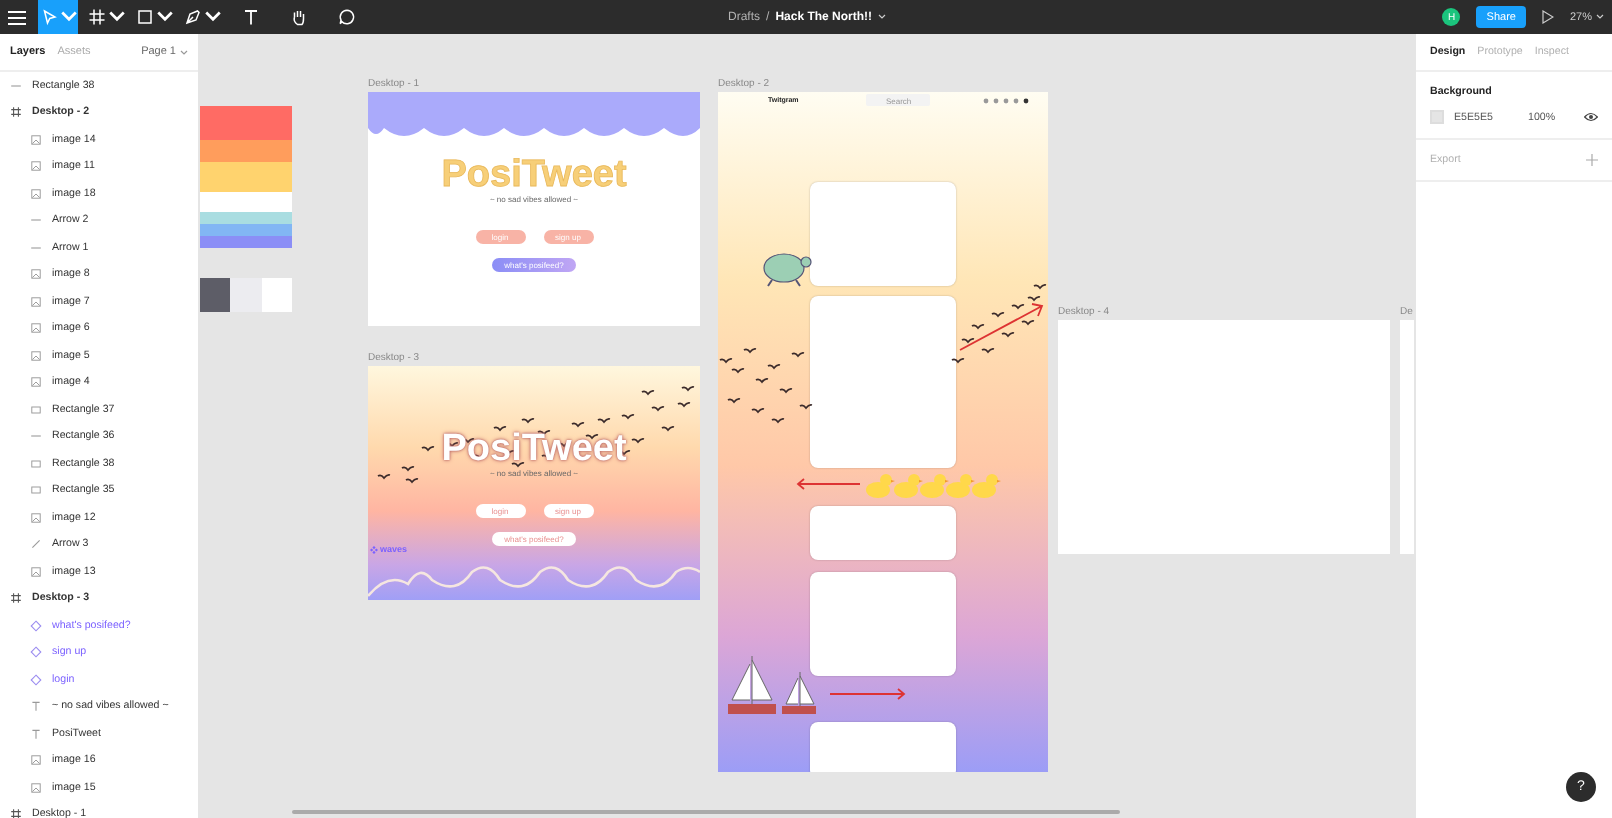 This screenshot has width=1612, height=818. Describe the element at coordinates (192, 17) in the screenshot. I see `pen-icon` at that location.